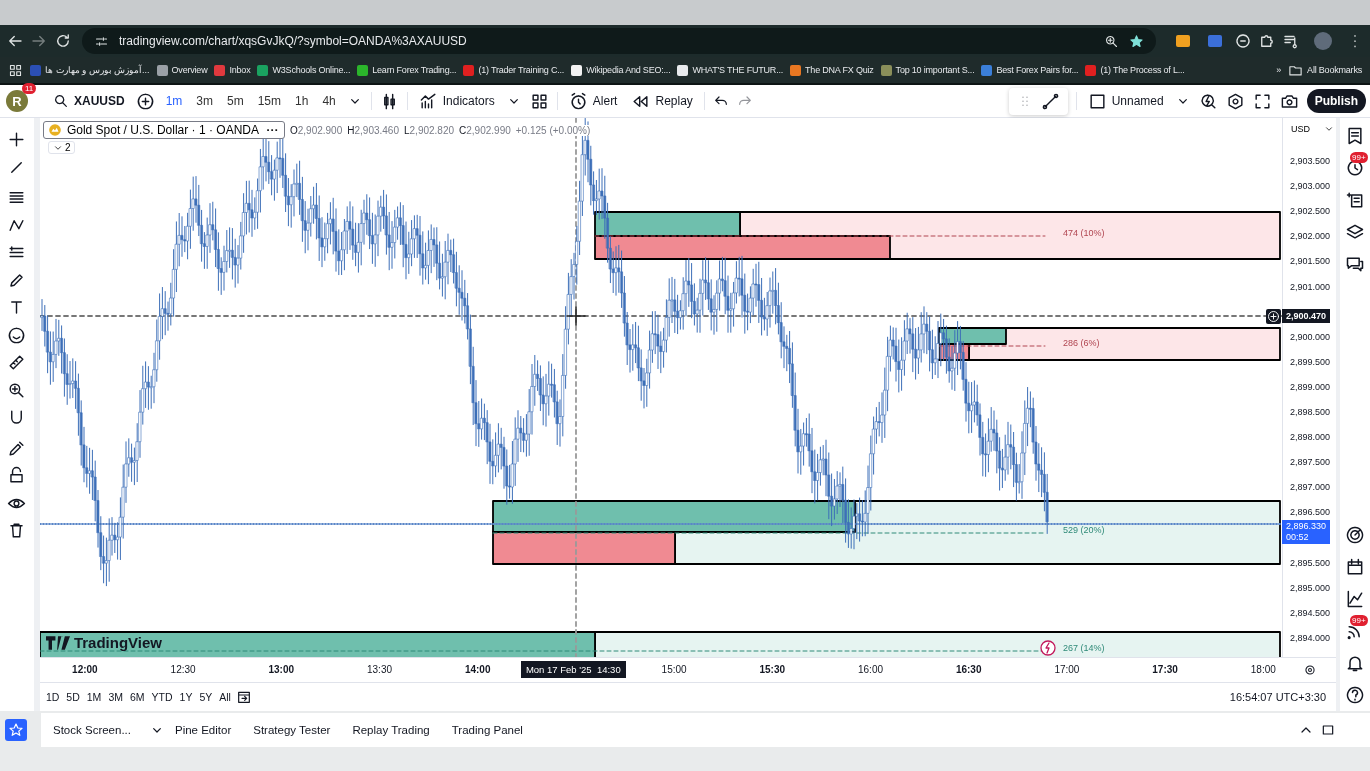 This screenshot has height=771, width=1370. What do you see at coordinates (89, 101) in the screenshot?
I see `symbol-search-button: XAUUSD` at bounding box center [89, 101].